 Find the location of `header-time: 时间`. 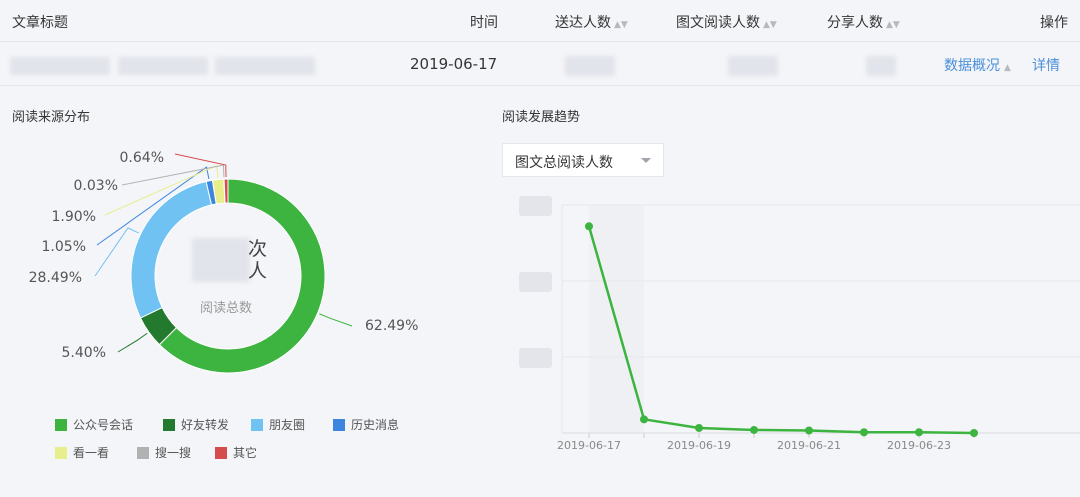

header-time: 时间 is located at coordinates (484, 23).